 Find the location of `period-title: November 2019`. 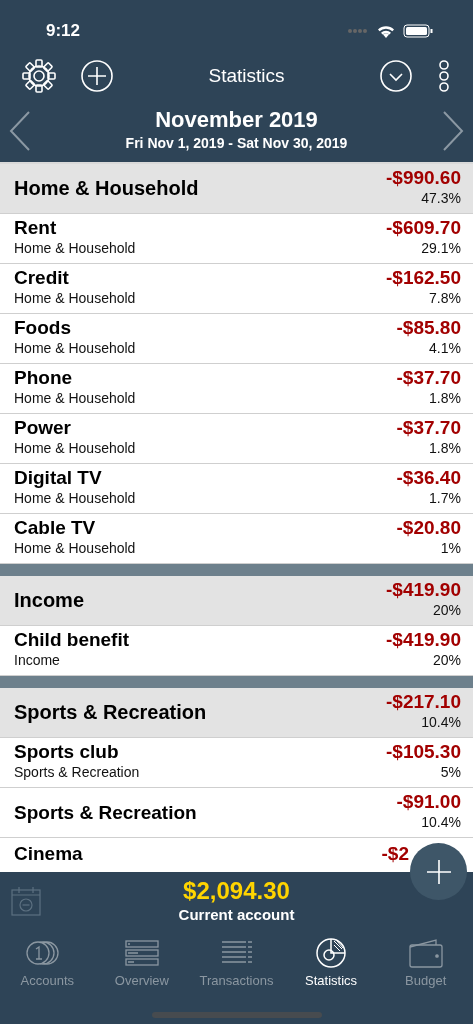

period-title: November 2019 is located at coordinates (236, 120).